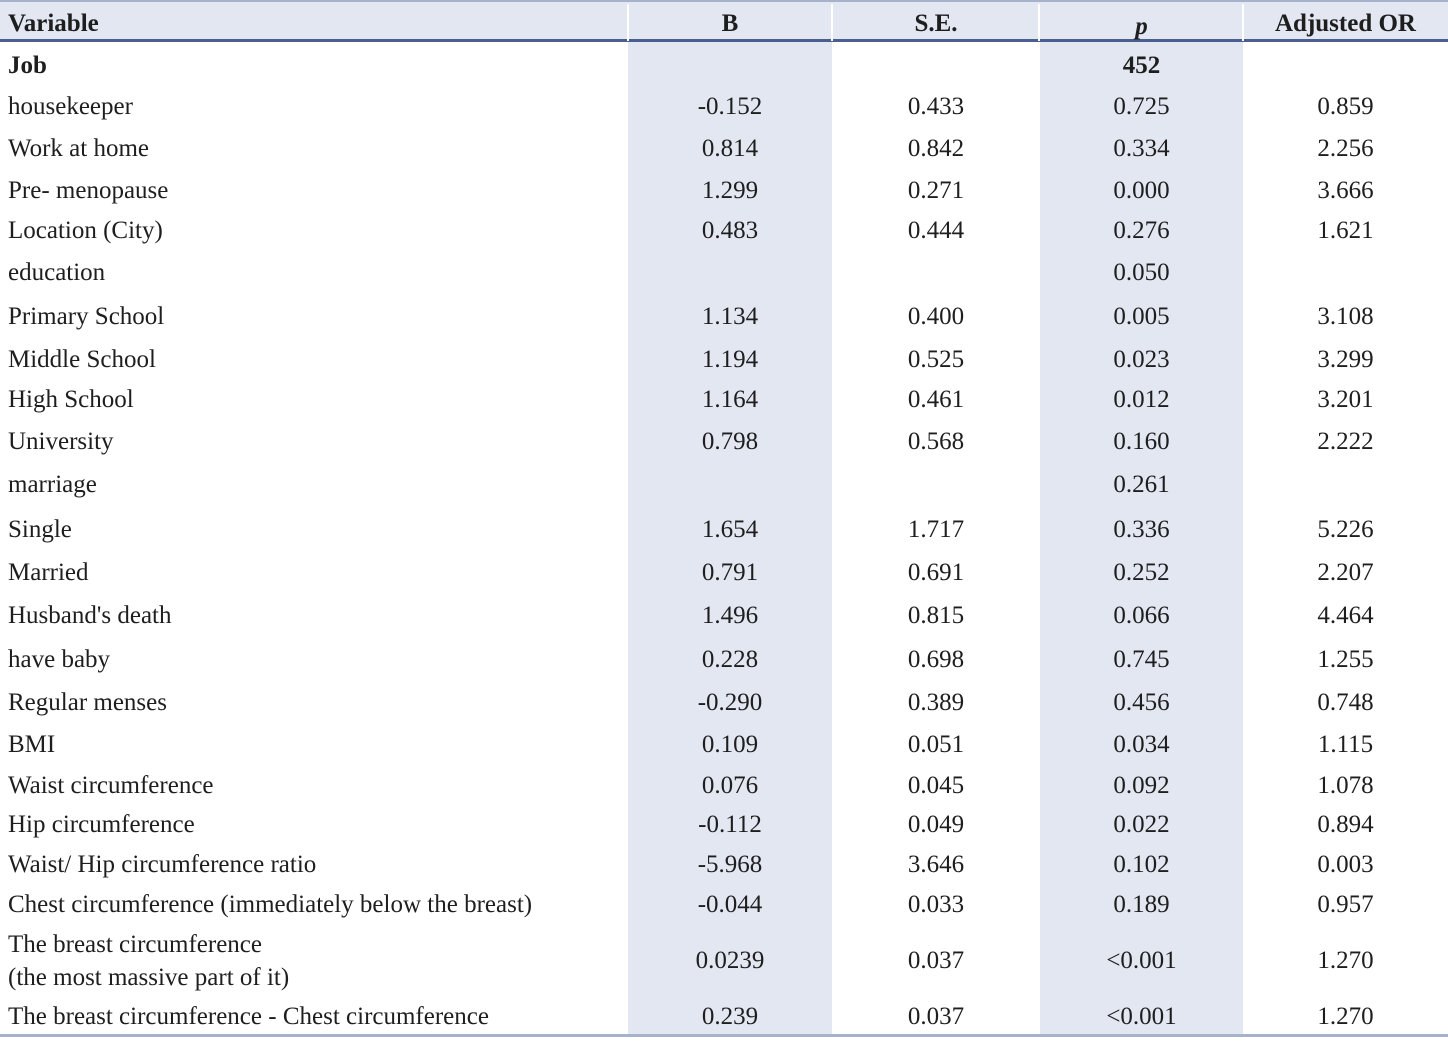  What do you see at coordinates (936, 359) in the screenshot?
I see `cell-se: 0.525` at bounding box center [936, 359].